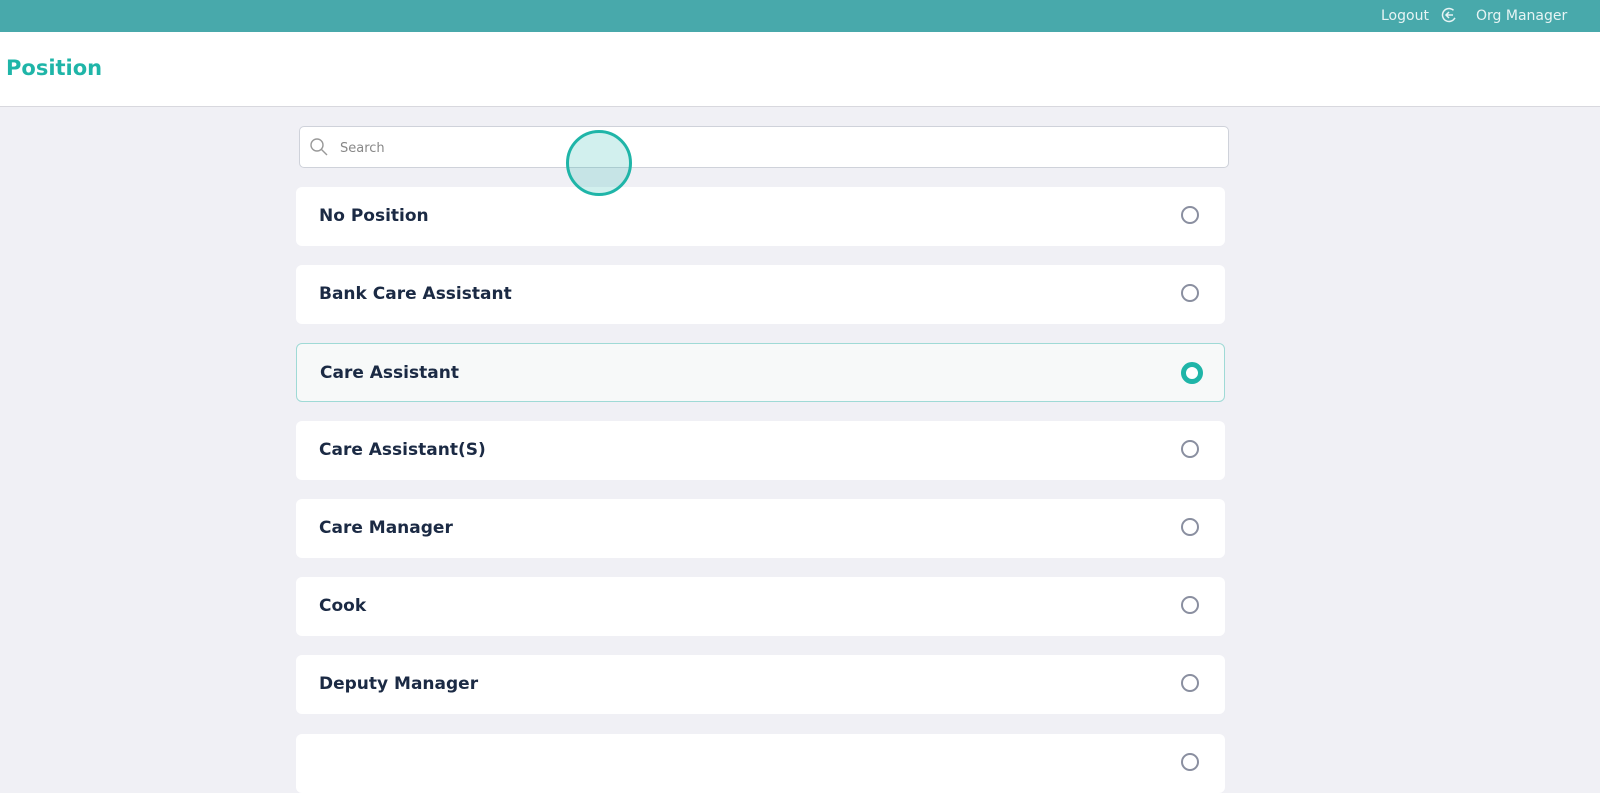  What do you see at coordinates (775, 148) in the screenshot?
I see `search-input` at bounding box center [775, 148].